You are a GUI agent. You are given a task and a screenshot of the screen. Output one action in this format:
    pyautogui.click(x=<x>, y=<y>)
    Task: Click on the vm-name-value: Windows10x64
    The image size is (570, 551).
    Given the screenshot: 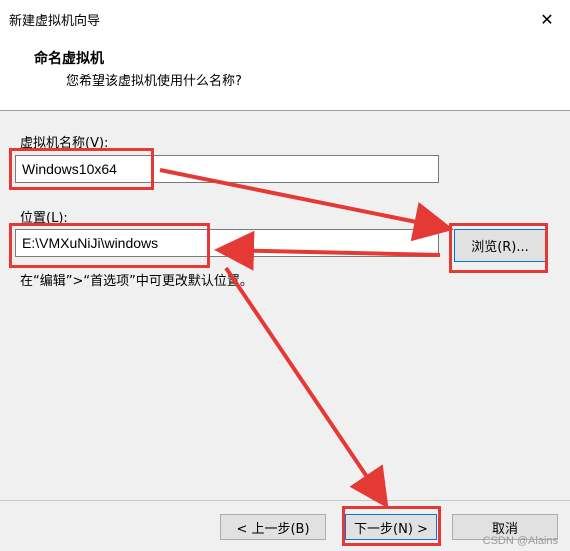 What is the action you would take?
    pyautogui.click(x=69, y=169)
    